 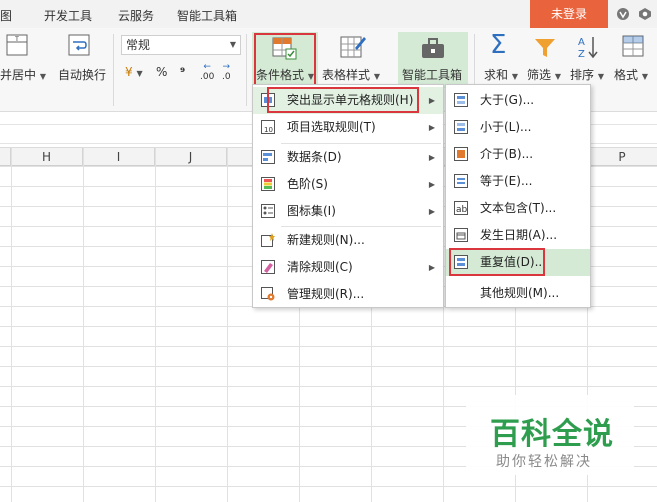 I want to click on icon-set-icon, so click(x=268, y=211).